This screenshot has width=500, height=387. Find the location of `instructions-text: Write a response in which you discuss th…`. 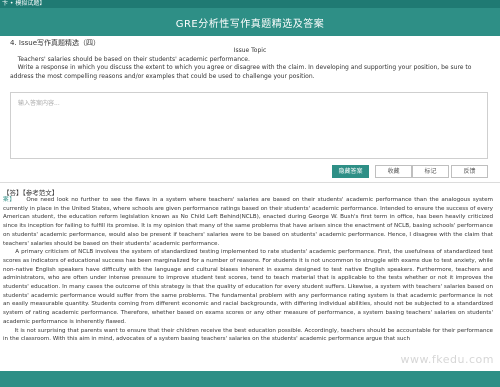

instructions-text: Write a response in which you discuss th… is located at coordinates (241, 72).